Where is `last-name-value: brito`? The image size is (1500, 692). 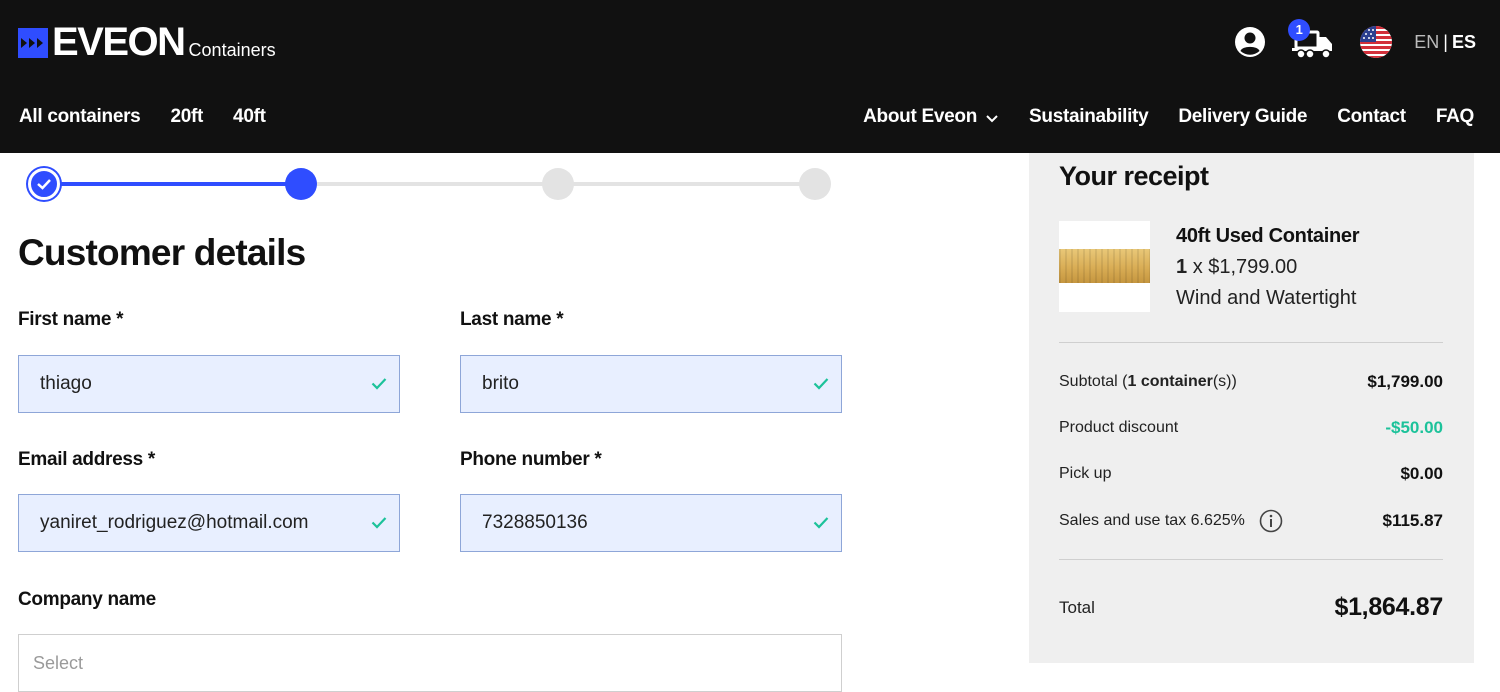 last-name-value: brito is located at coordinates (500, 383).